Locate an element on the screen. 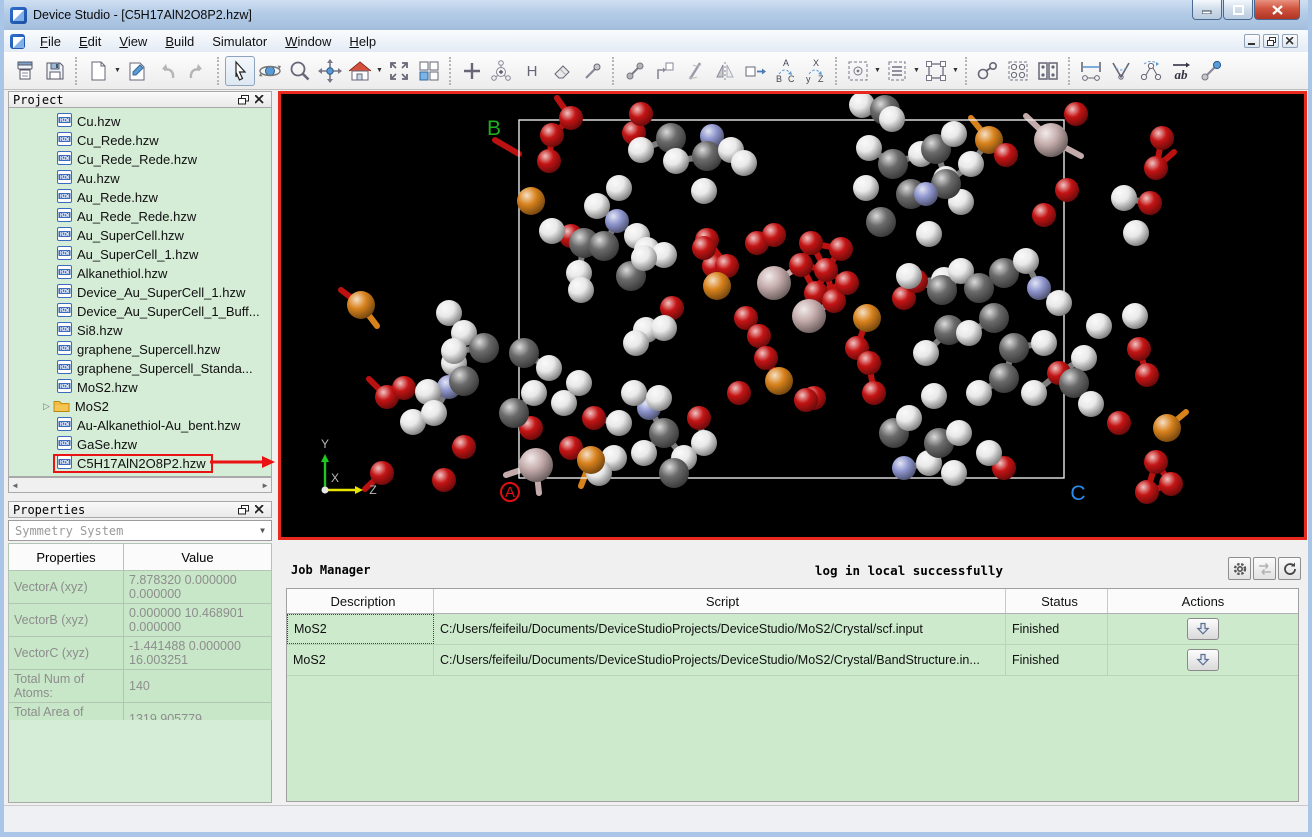 The image size is (1312, 837). attach-square-icon is located at coordinates (665, 71).